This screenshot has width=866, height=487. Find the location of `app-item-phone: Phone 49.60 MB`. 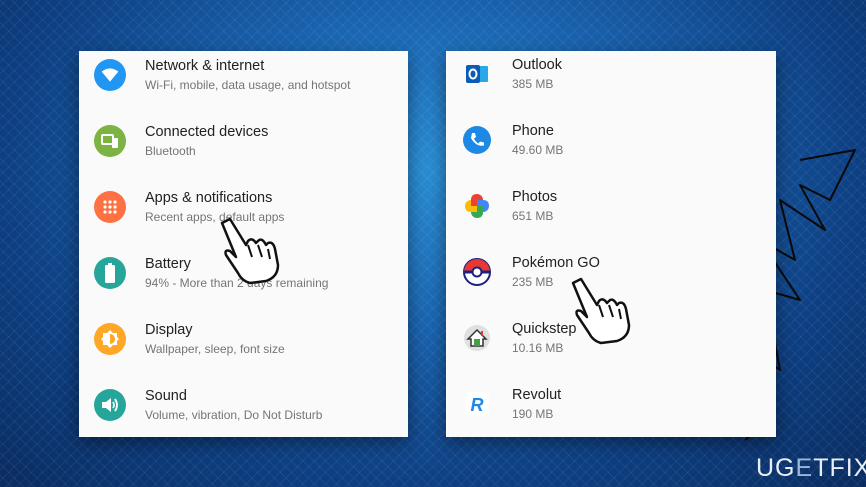

app-item-phone: Phone 49.60 MB is located at coordinates (611, 150).